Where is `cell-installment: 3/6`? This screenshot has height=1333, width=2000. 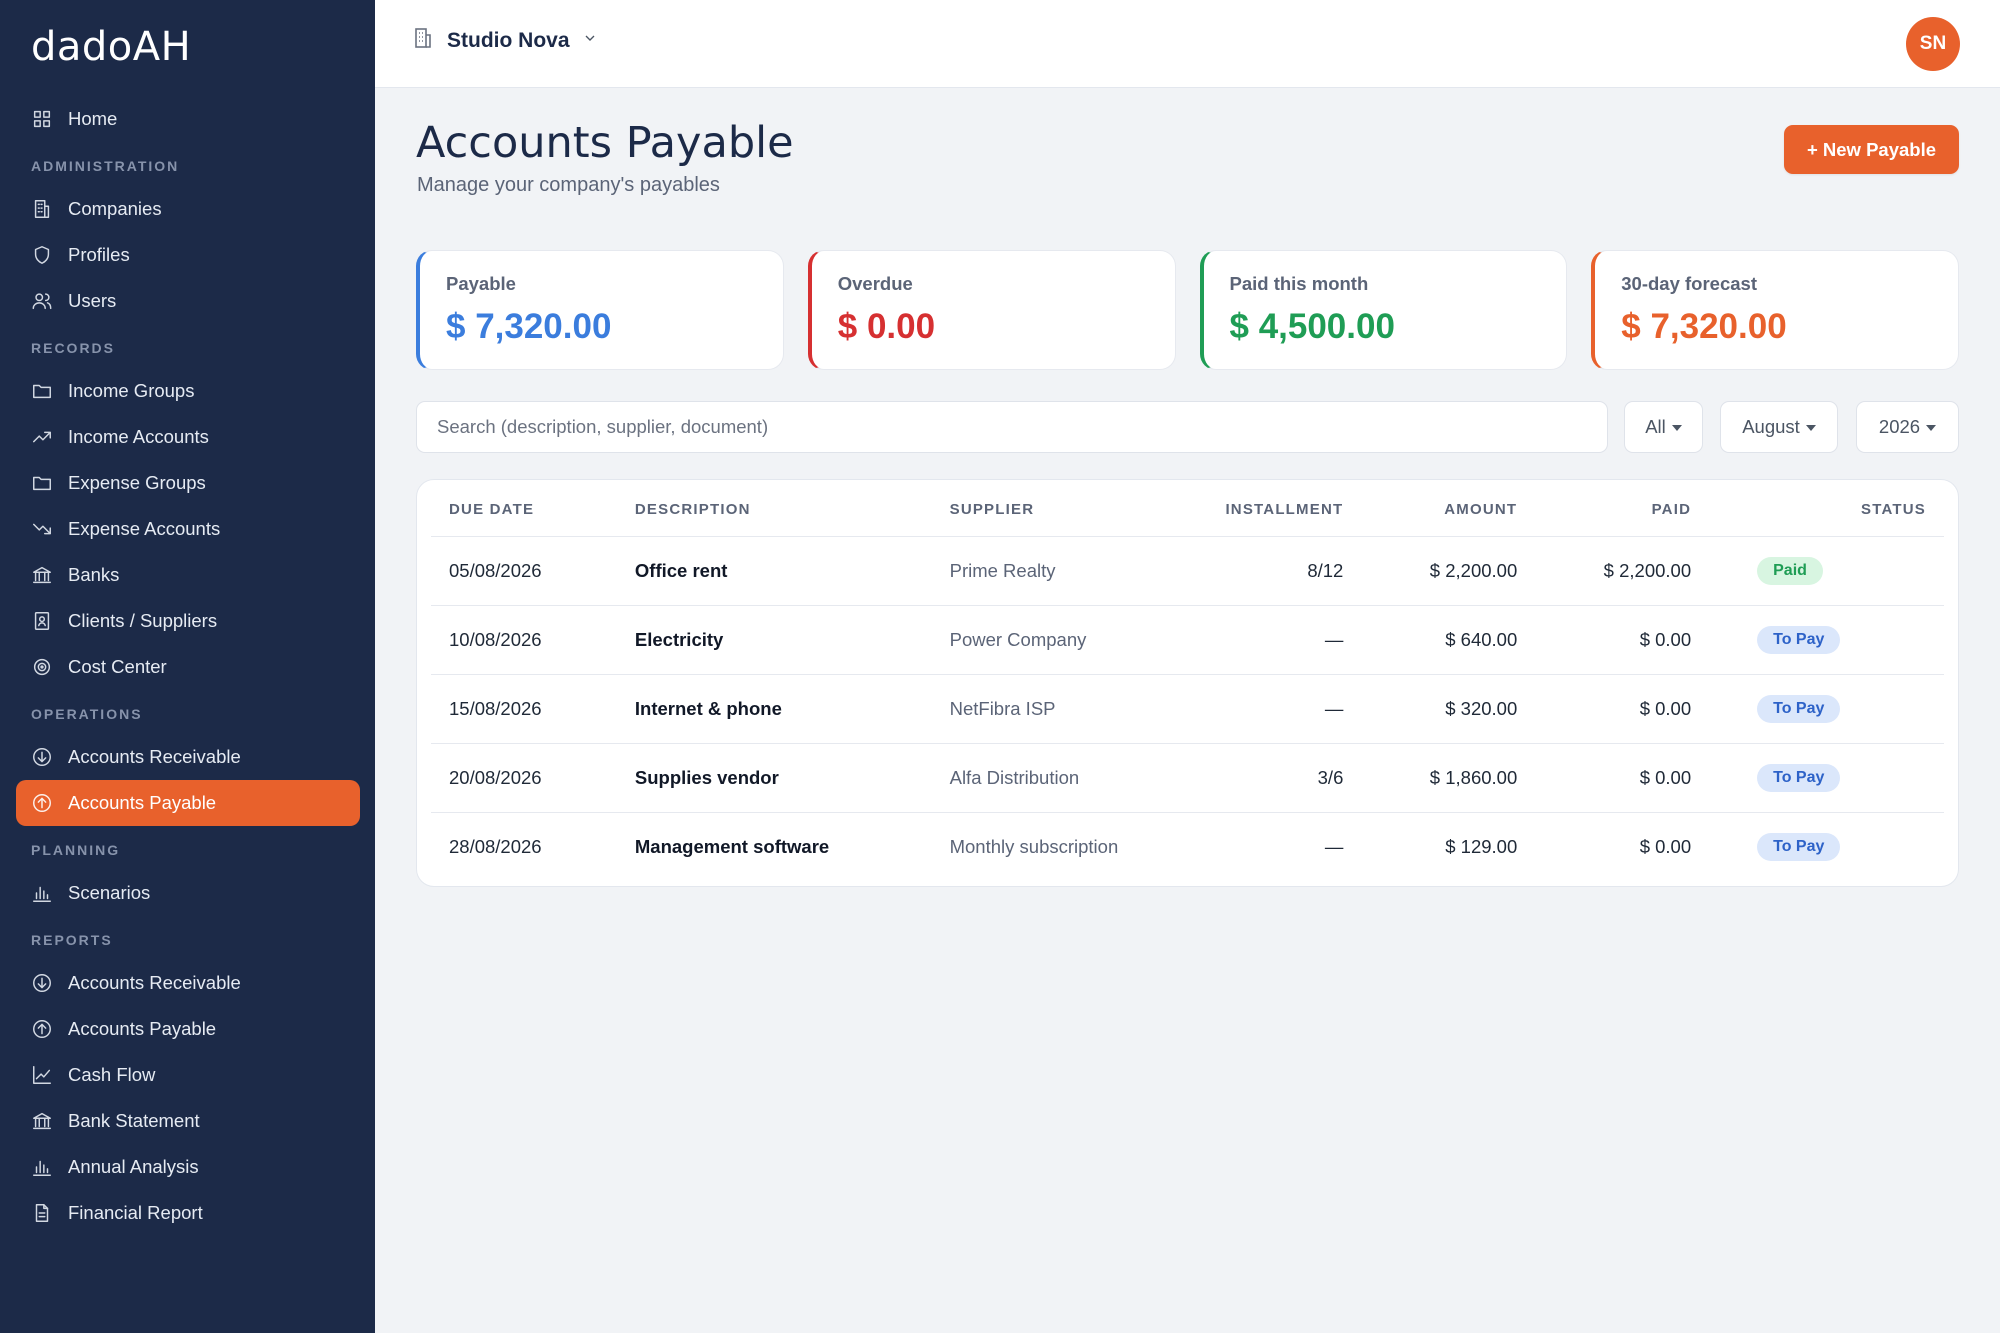 cell-installment: 3/6 is located at coordinates (1271, 778).